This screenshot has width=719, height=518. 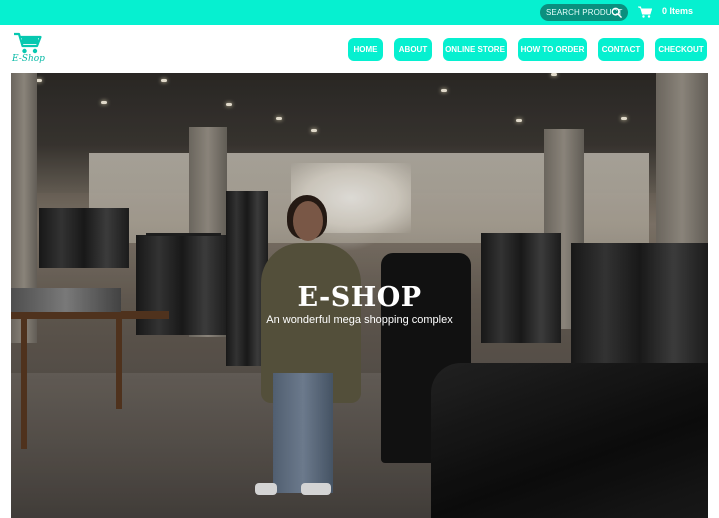 What do you see at coordinates (552, 49) in the screenshot?
I see `nav-how-to-order: HOW TO ORDER` at bounding box center [552, 49].